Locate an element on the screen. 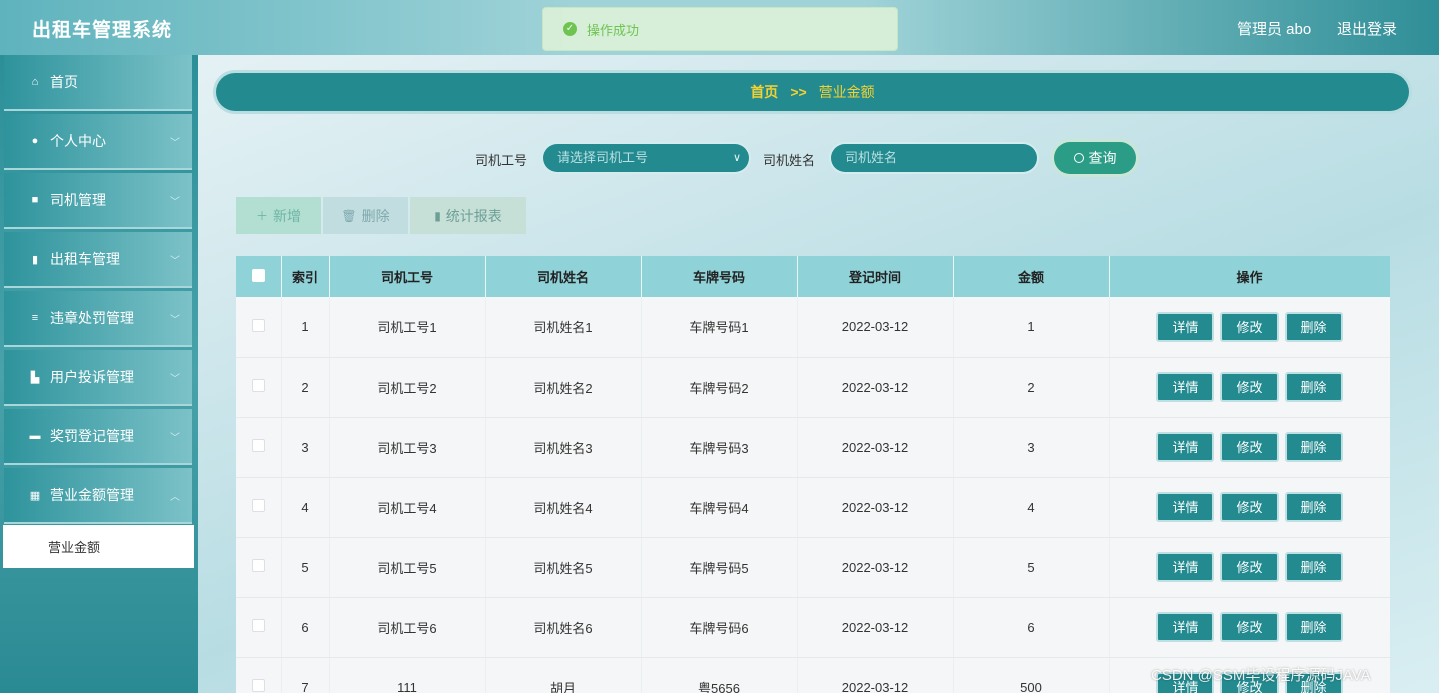  user-icon: ● is located at coordinates (35, 141).